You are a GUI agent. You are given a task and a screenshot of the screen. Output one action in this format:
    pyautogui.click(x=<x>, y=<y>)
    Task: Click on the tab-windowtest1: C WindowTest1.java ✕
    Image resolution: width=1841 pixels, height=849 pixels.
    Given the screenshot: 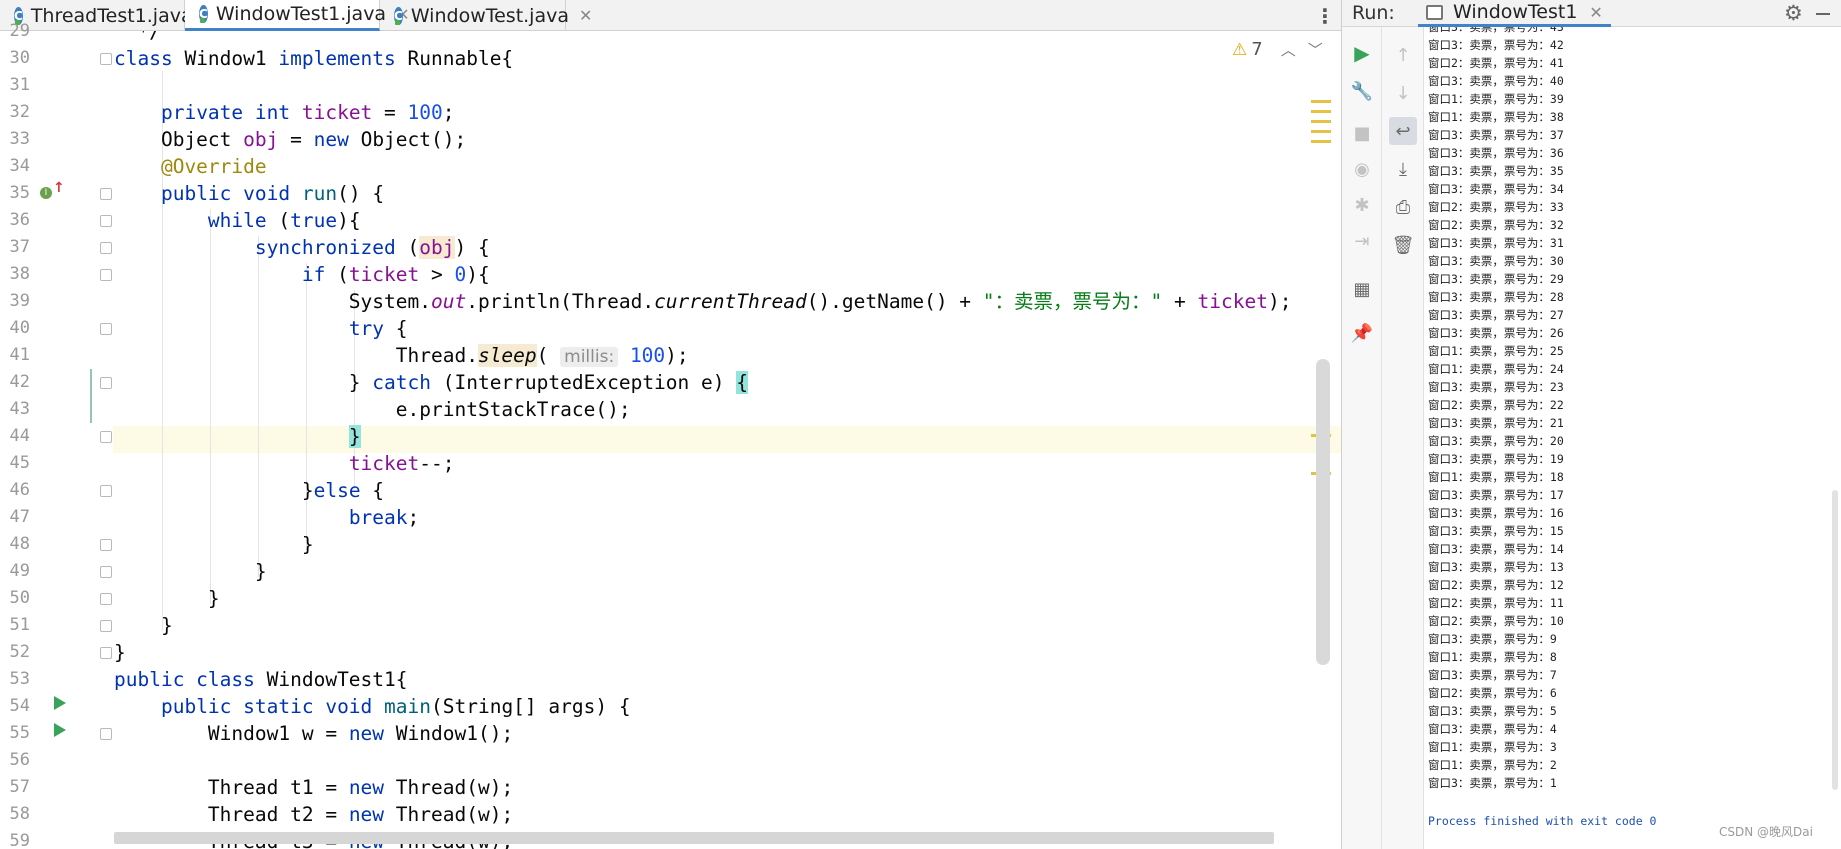 What is the action you would take?
    pyautogui.click(x=297, y=15)
    